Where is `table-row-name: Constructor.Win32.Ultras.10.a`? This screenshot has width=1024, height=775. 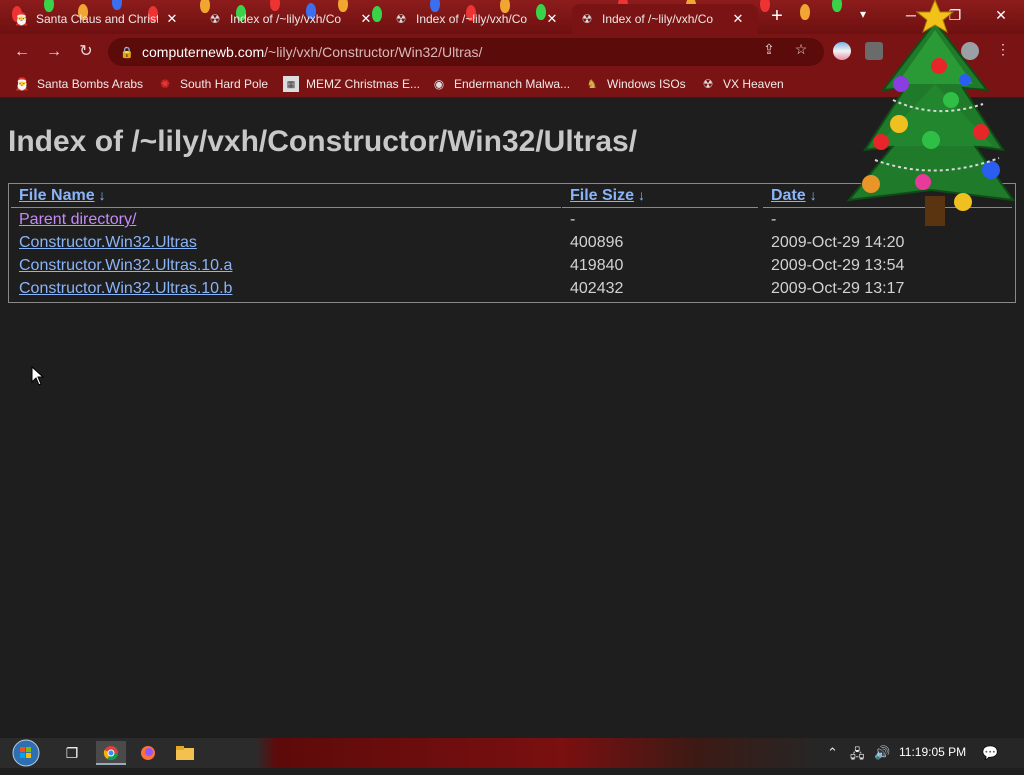 table-row-name: Constructor.Win32.Ultras.10.a is located at coordinates (125, 266).